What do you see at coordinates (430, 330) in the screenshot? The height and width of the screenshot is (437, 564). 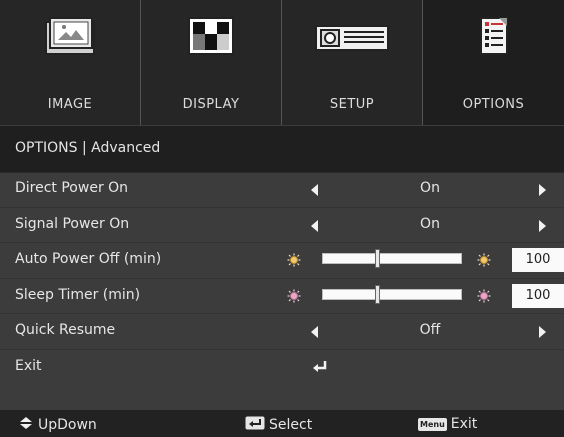 I see `row-value: Off` at bounding box center [430, 330].